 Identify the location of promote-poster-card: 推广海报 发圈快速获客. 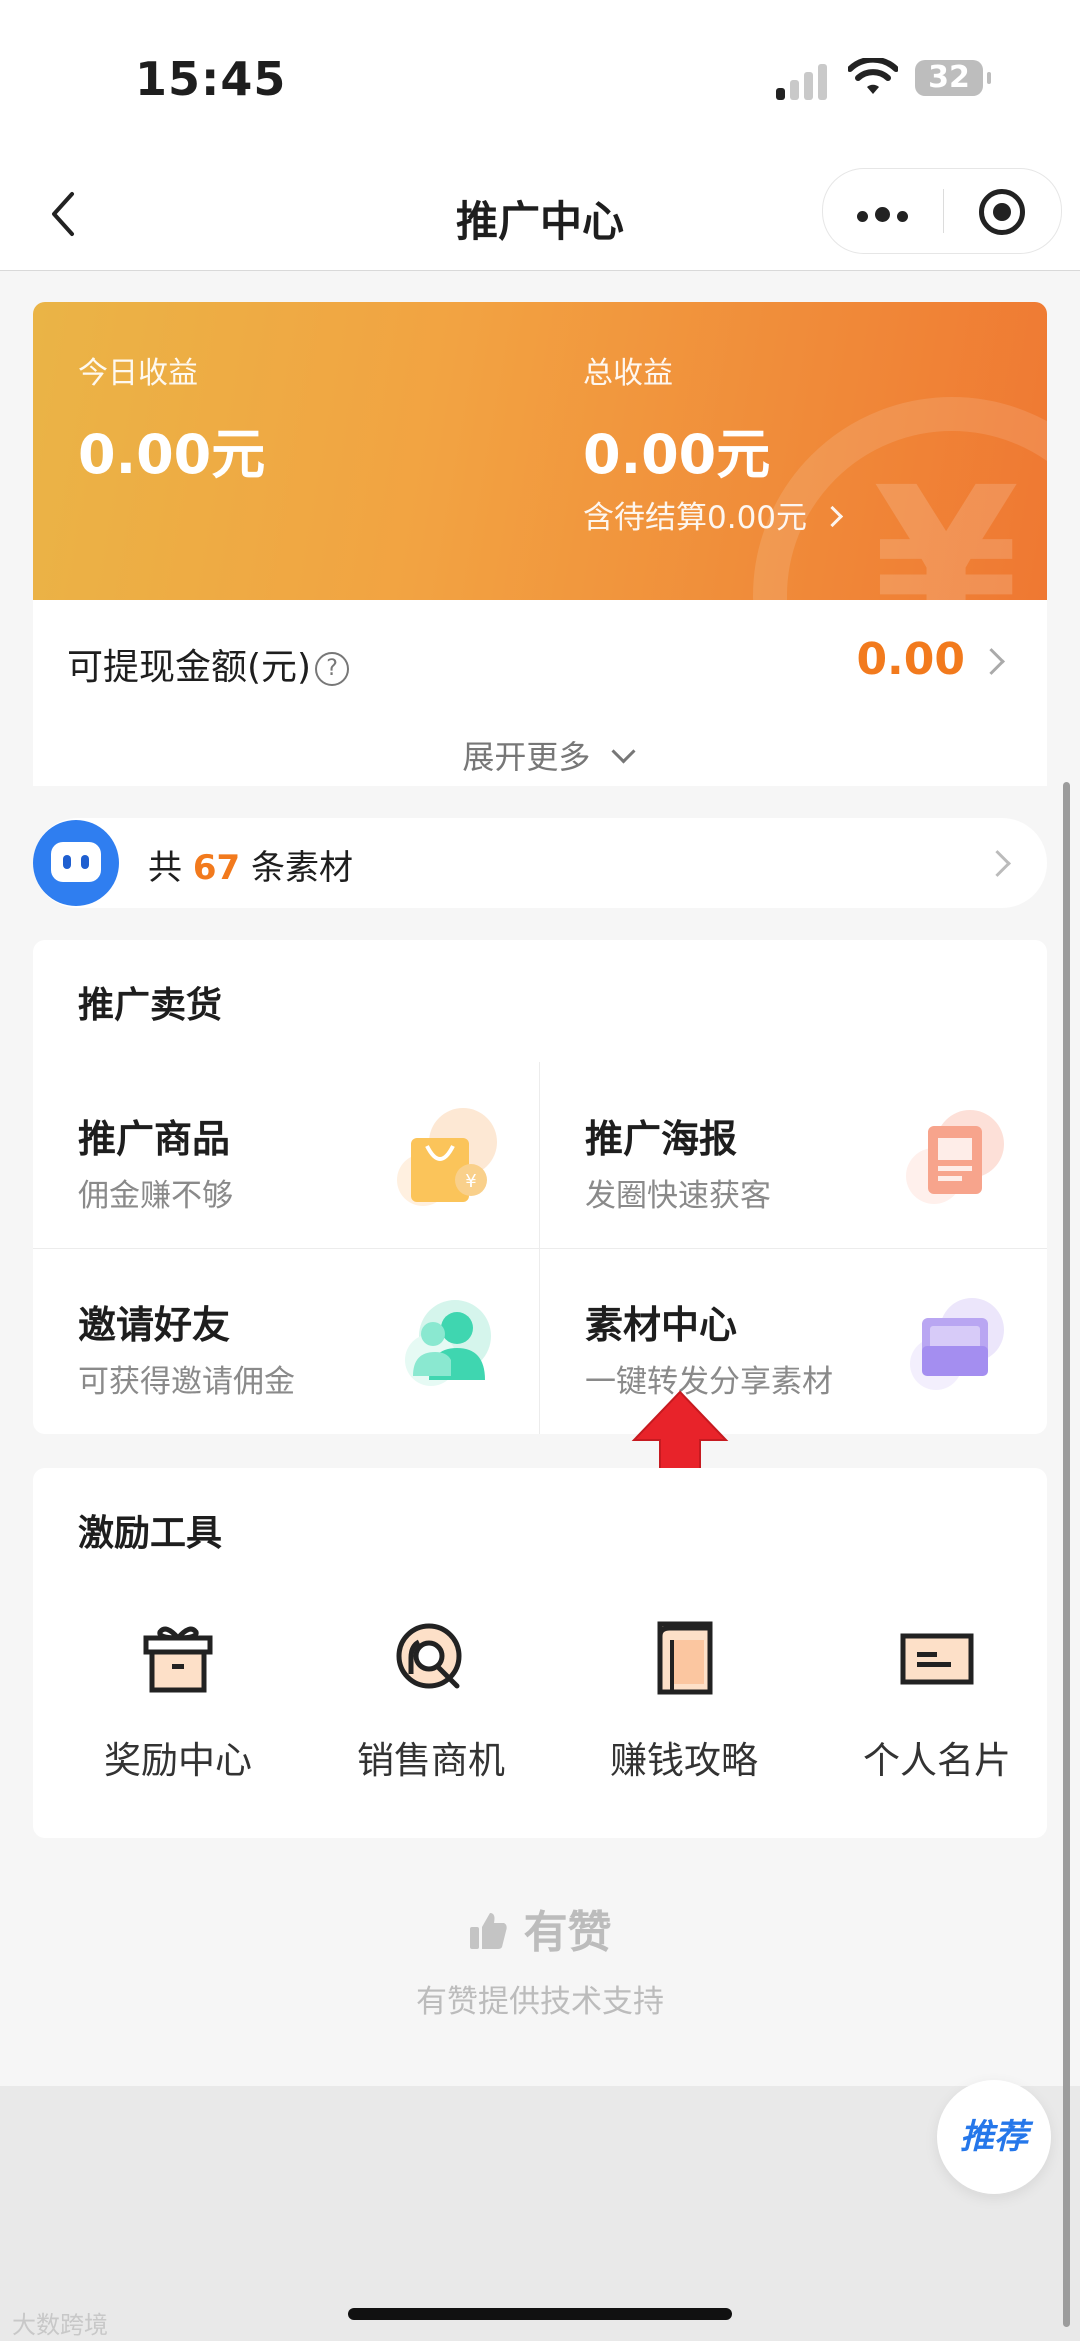
(793, 1155).